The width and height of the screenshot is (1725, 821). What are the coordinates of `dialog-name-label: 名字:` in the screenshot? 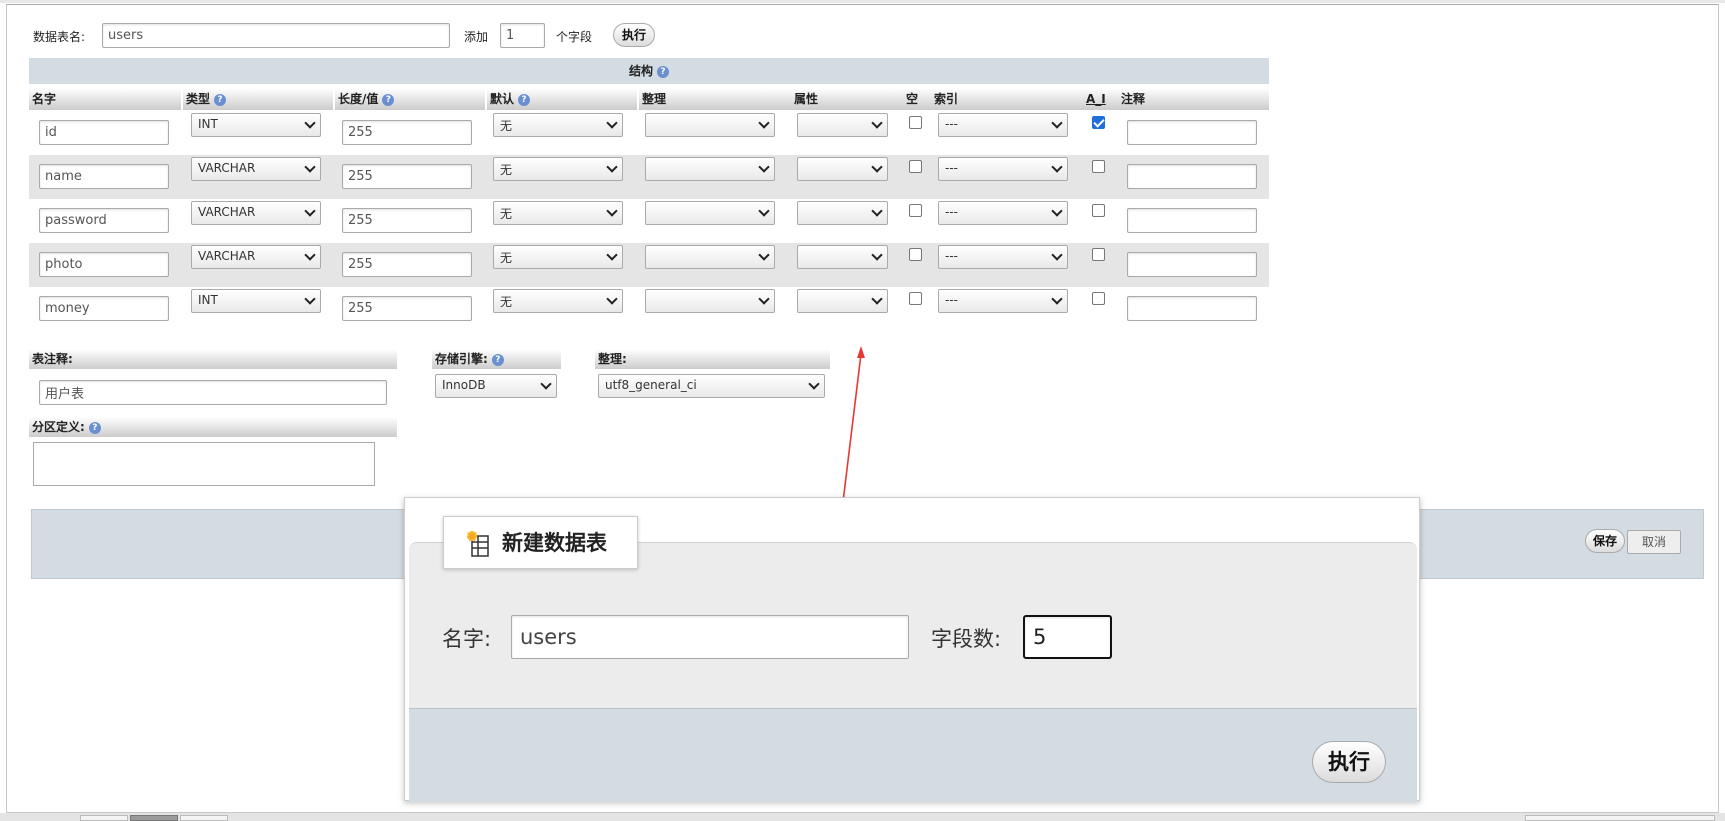 It's located at (467, 639).